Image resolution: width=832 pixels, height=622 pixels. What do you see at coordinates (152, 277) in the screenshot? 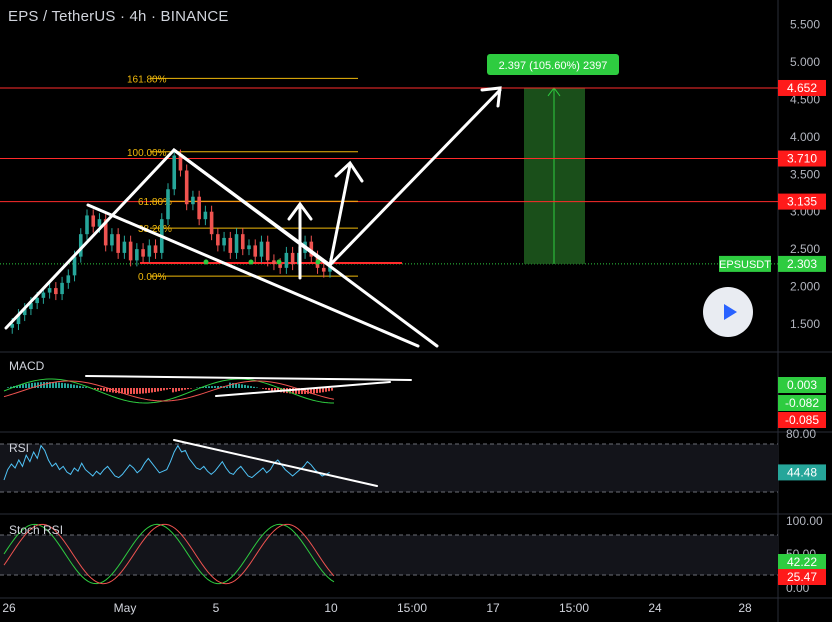
I see `fib-level-label: 0.00%` at bounding box center [152, 277].